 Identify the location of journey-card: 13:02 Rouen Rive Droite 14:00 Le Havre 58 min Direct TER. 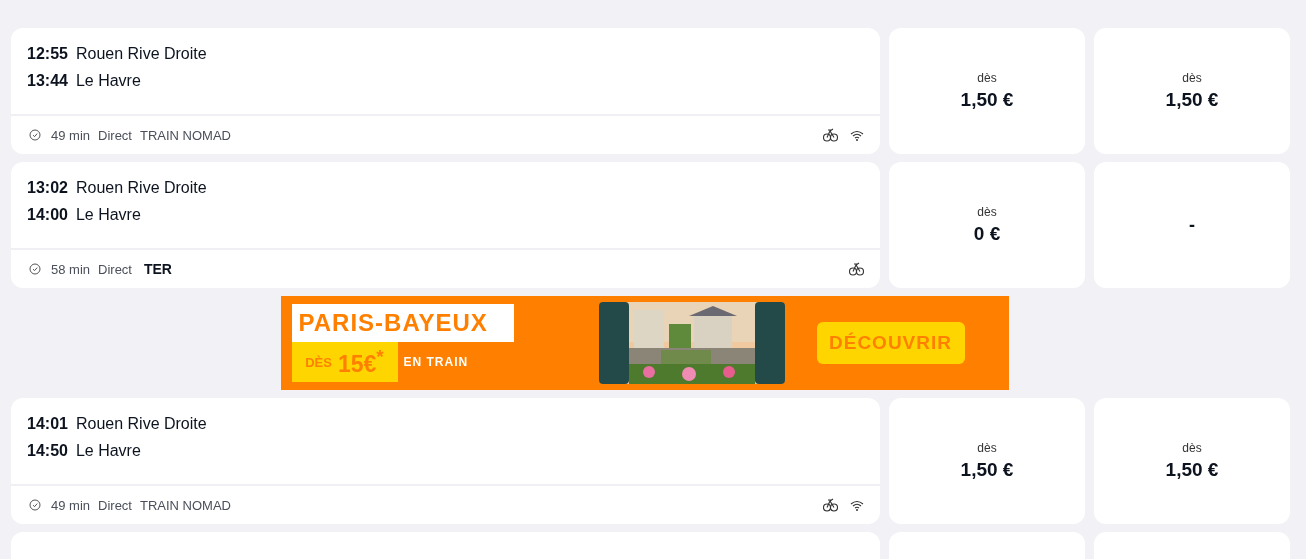
(445, 225).